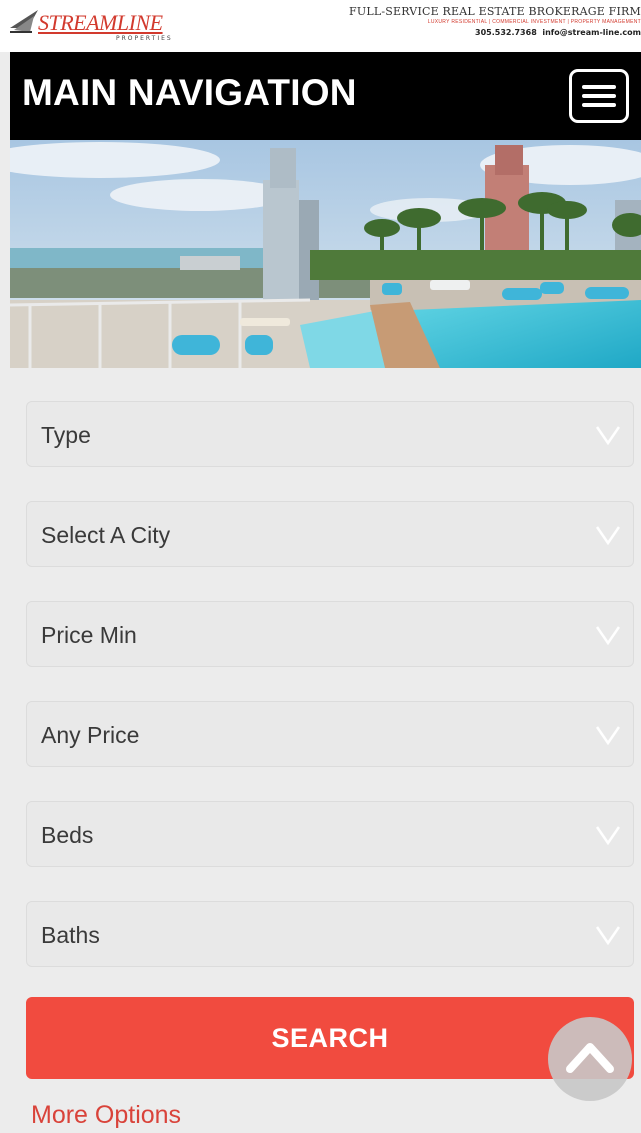 This screenshot has height=1133, width=641. What do you see at coordinates (66, 435) in the screenshot?
I see `type-select-label: Type` at bounding box center [66, 435].